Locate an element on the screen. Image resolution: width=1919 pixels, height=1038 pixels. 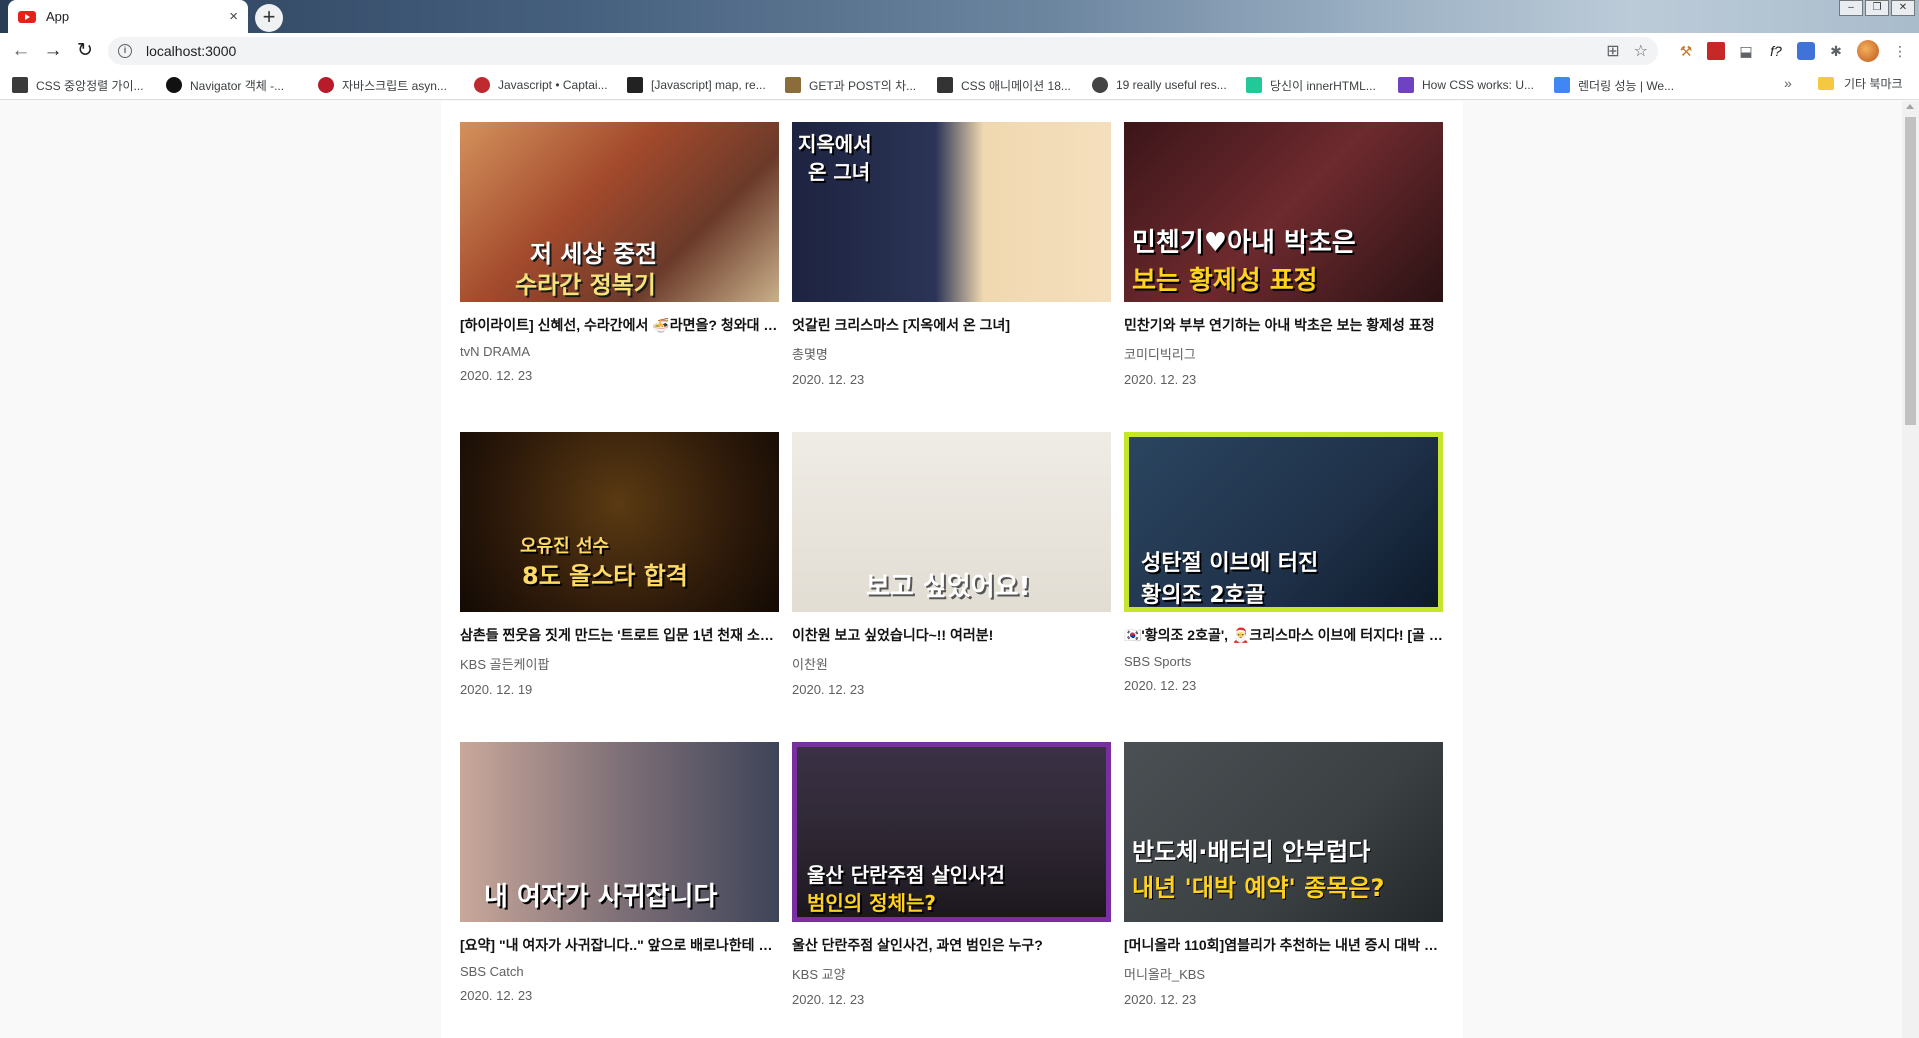
video-thumbnail: 민첸기♥아내 박초은 보는 황제성 표정 is located at coordinates (1283, 212).